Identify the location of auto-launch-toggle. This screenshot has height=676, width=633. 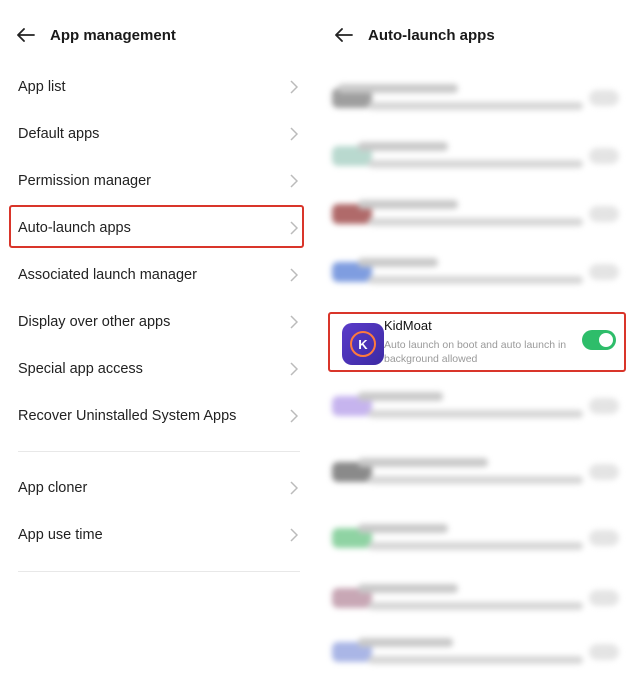
(599, 340).